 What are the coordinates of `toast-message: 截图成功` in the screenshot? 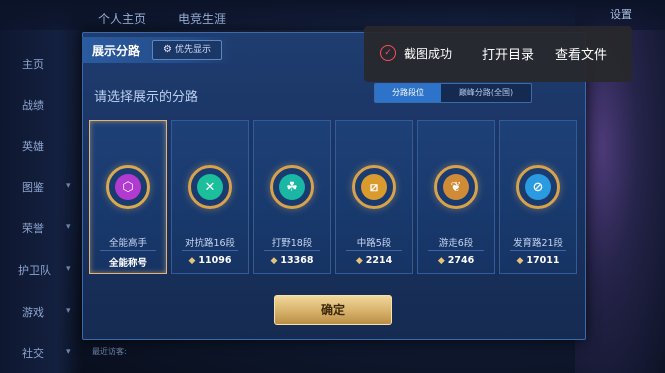 It's located at (428, 54).